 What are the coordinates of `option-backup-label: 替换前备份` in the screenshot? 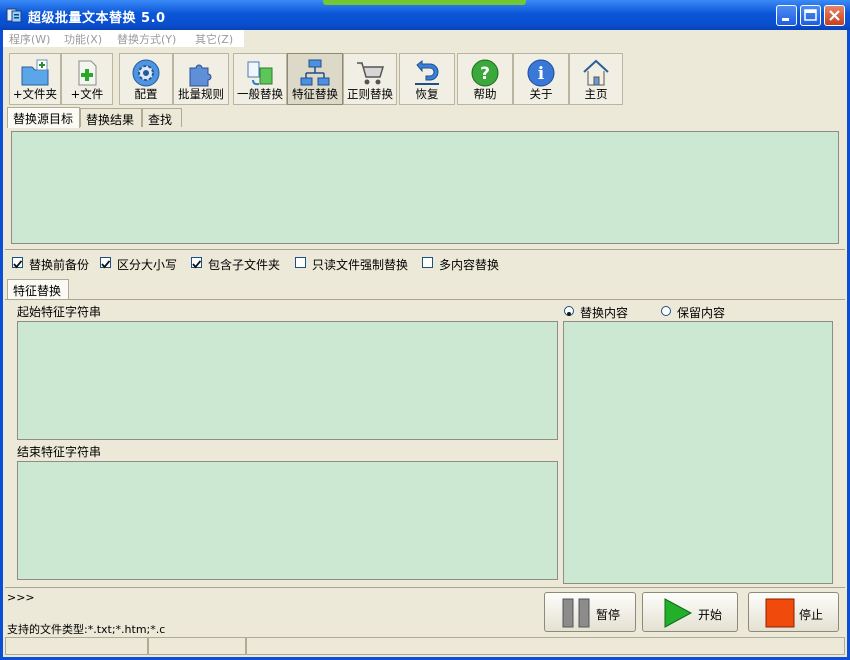 It's located at (59, 265).